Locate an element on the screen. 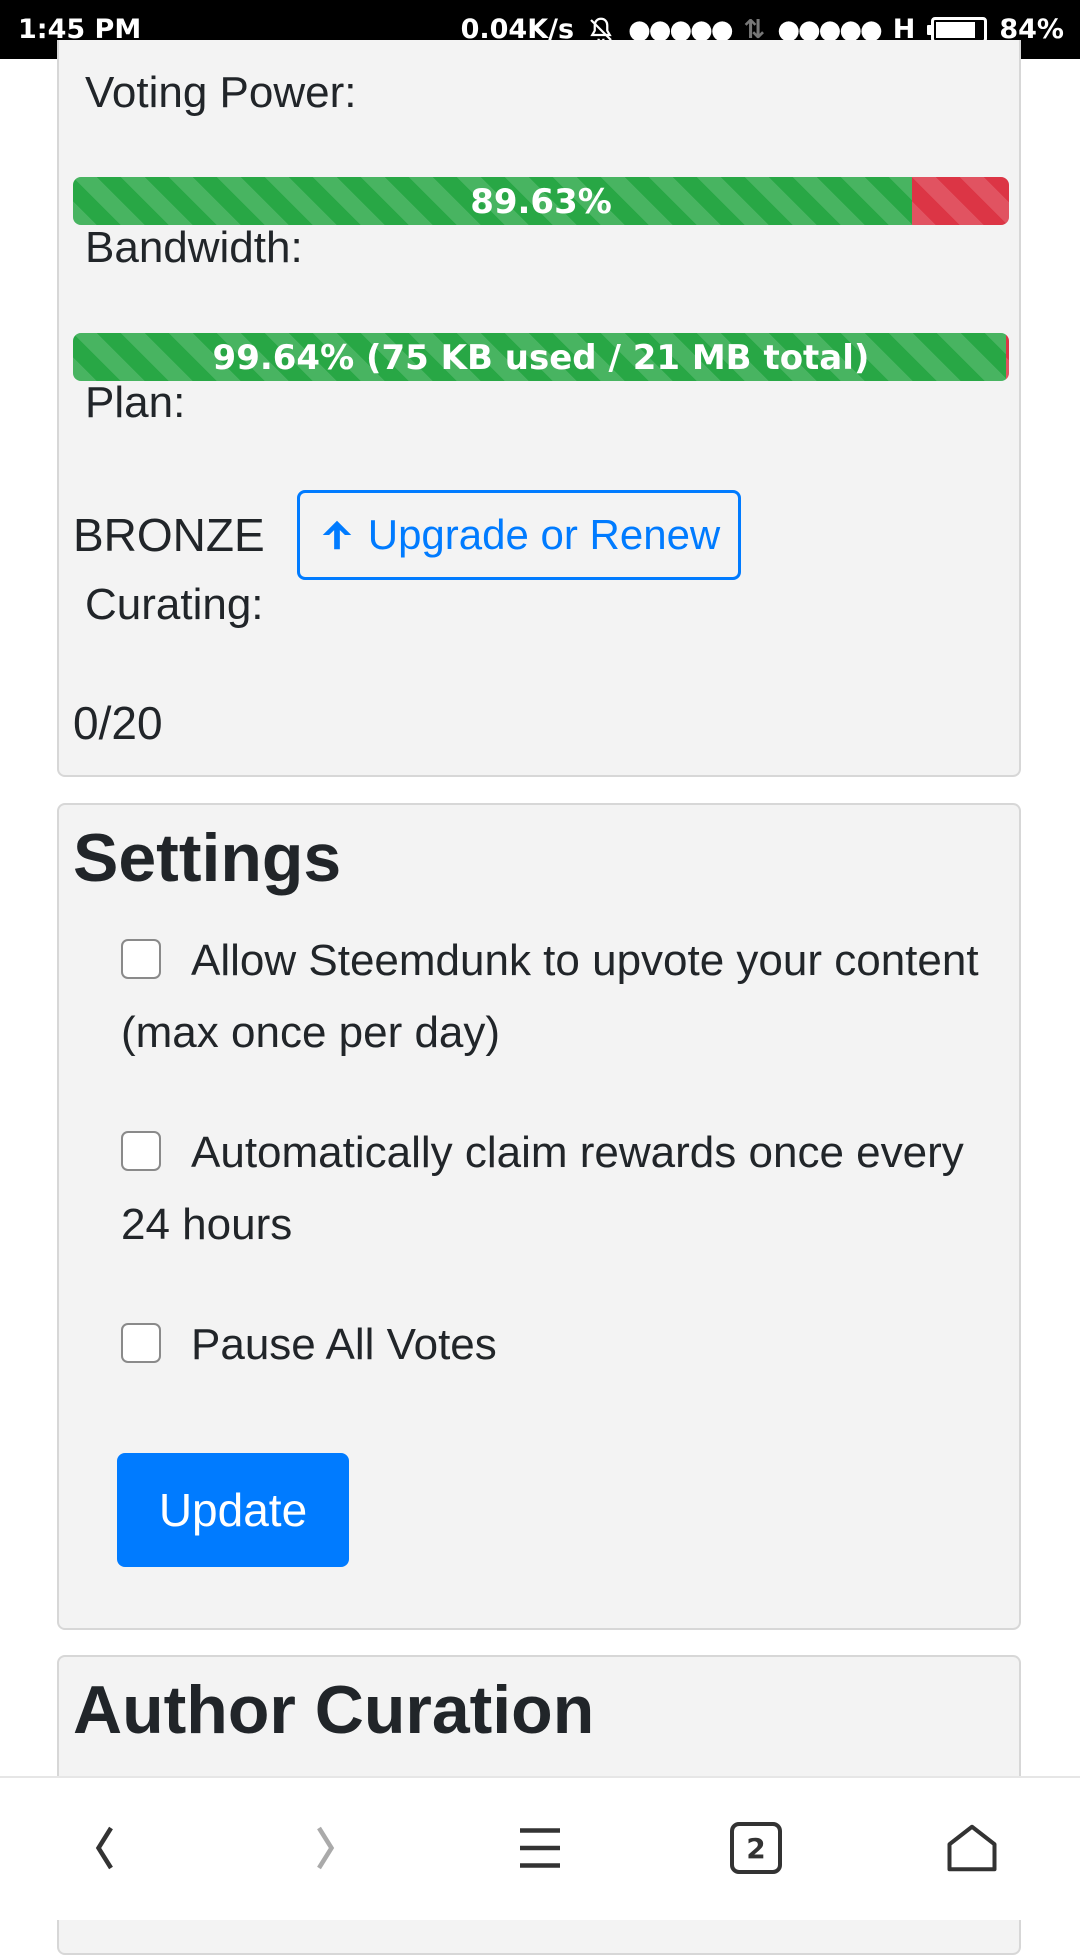 This screenshot has width=1080, height=1955. forward-button is located at coordinates (324, 1848).